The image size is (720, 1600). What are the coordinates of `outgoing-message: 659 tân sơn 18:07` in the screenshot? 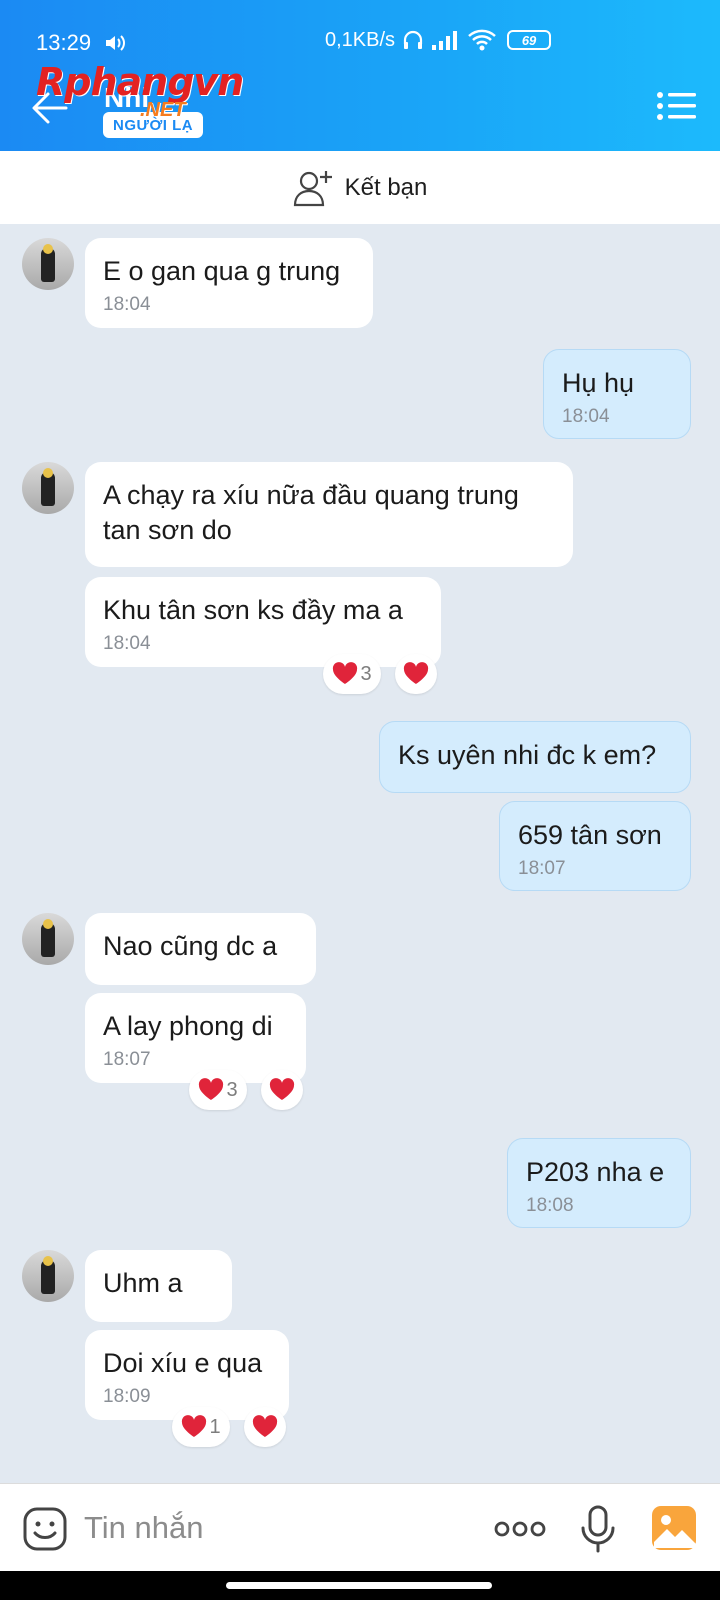 It's located at (595, 846).